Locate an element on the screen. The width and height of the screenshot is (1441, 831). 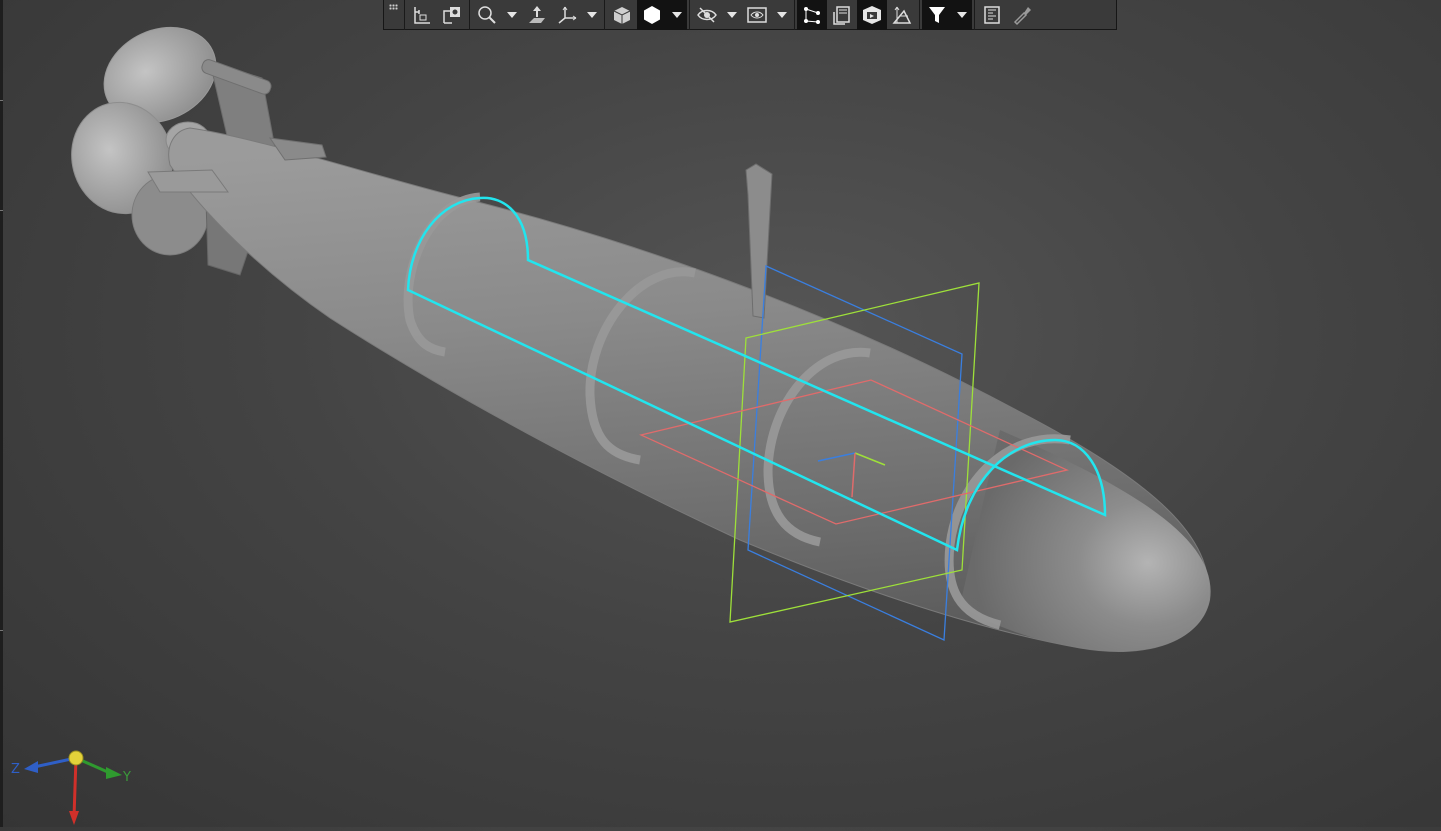
section-view-icon is located at coordinates (812, 15).